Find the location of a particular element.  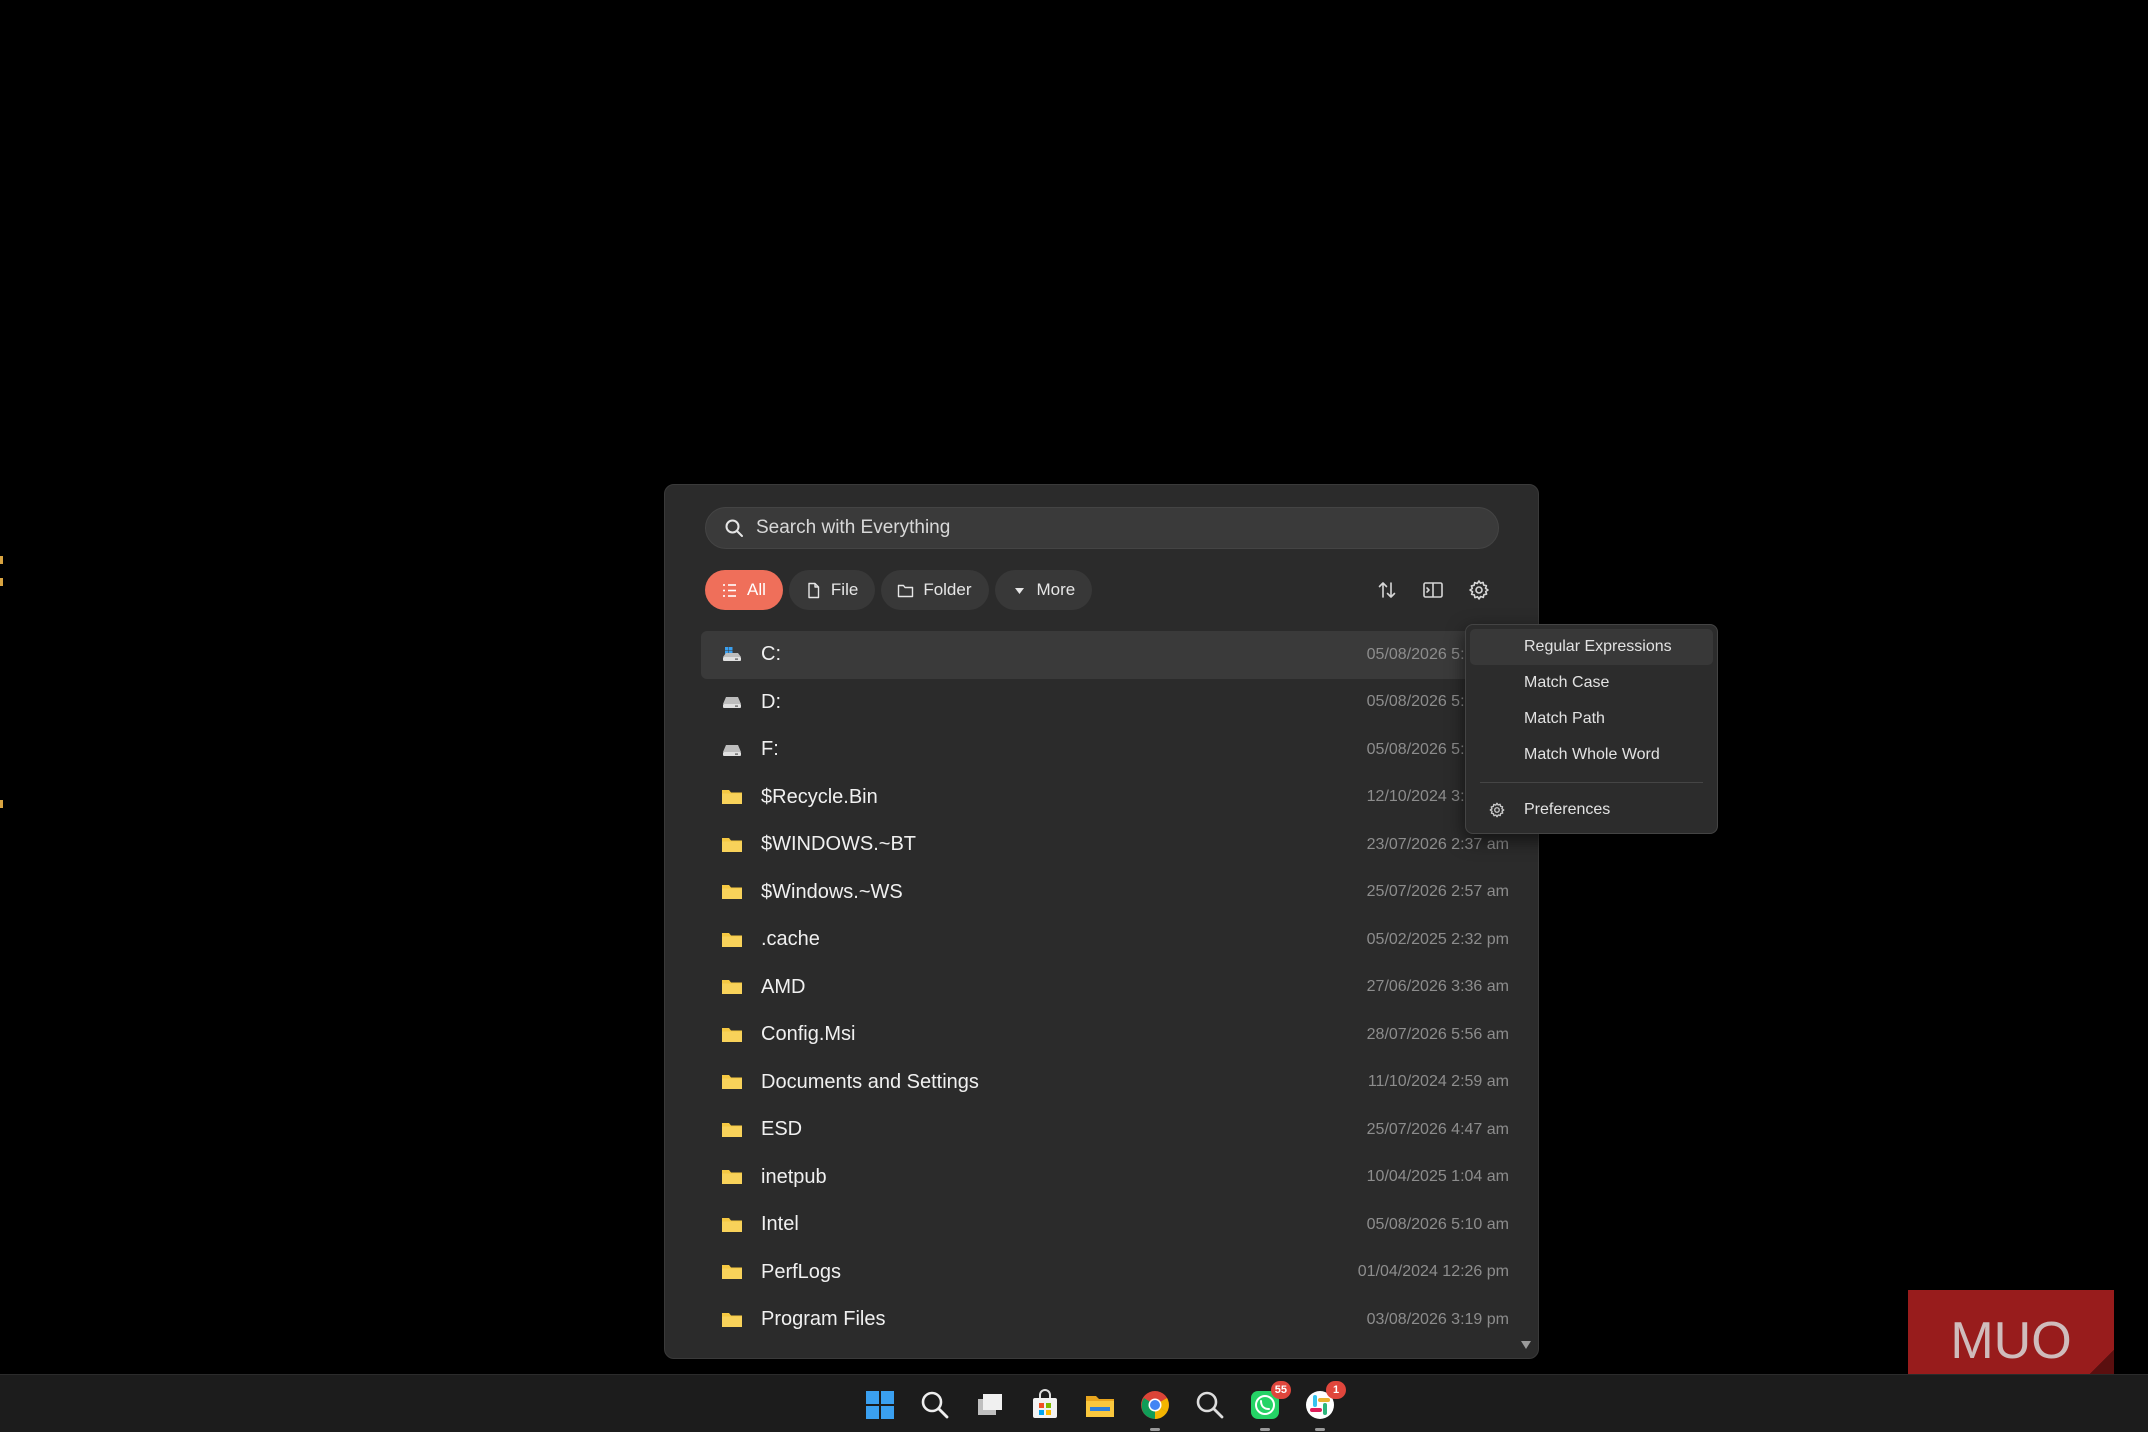

search-input is located at coordinates (1127, 528).